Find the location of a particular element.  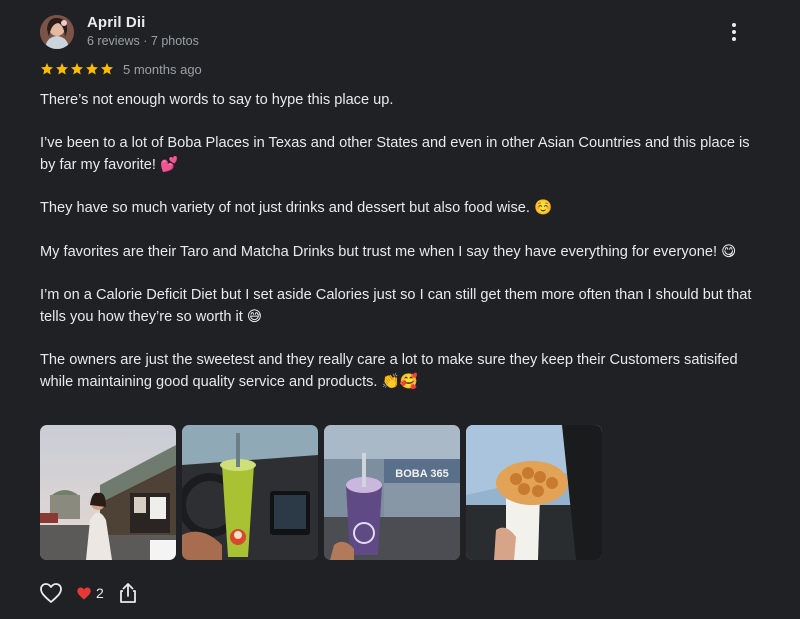

review-date: 5 months ago is located at coordinates (162, 69).